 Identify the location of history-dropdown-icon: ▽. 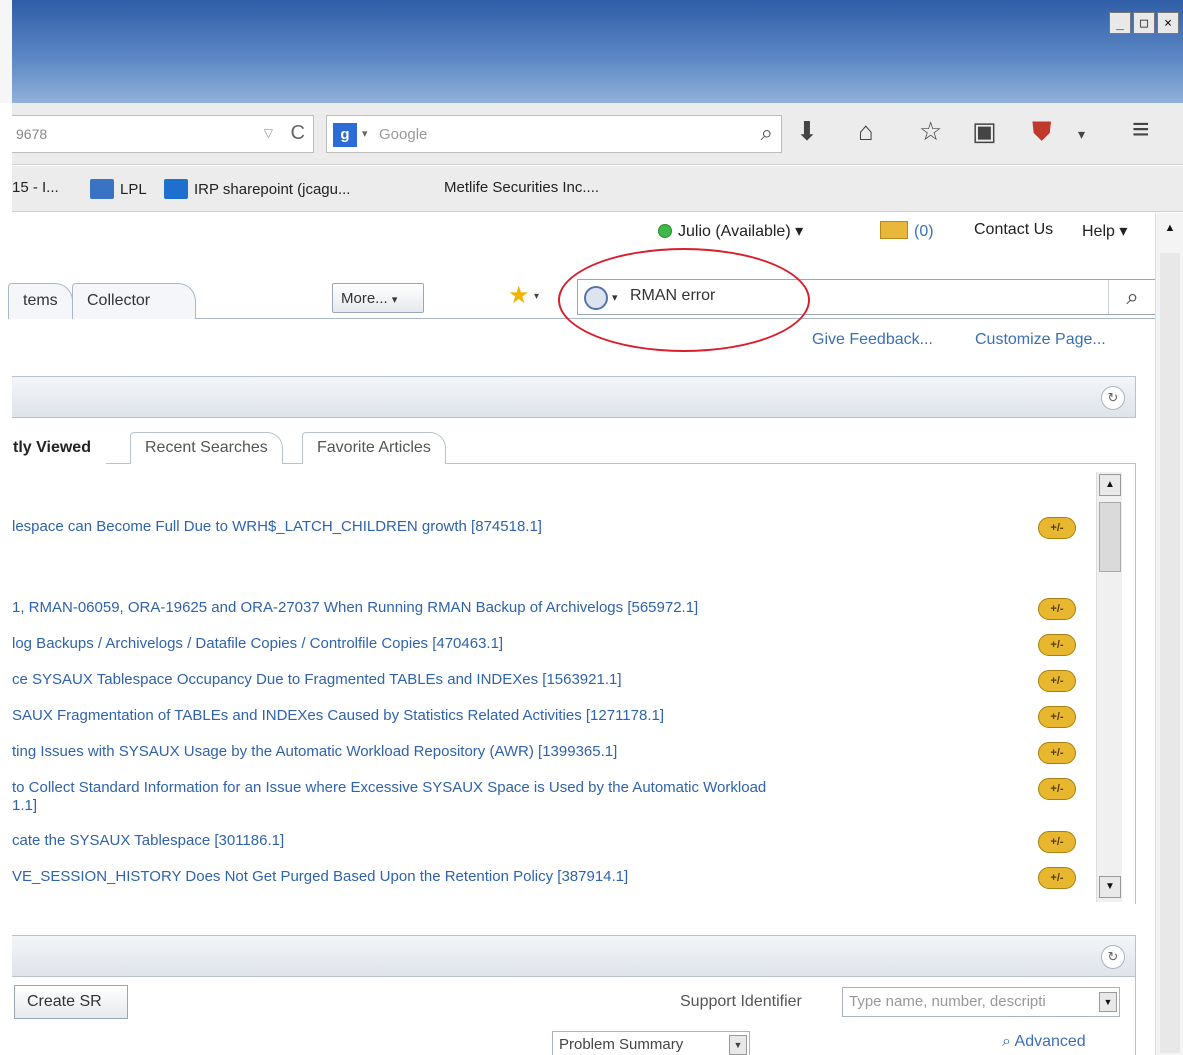
(268, 133).